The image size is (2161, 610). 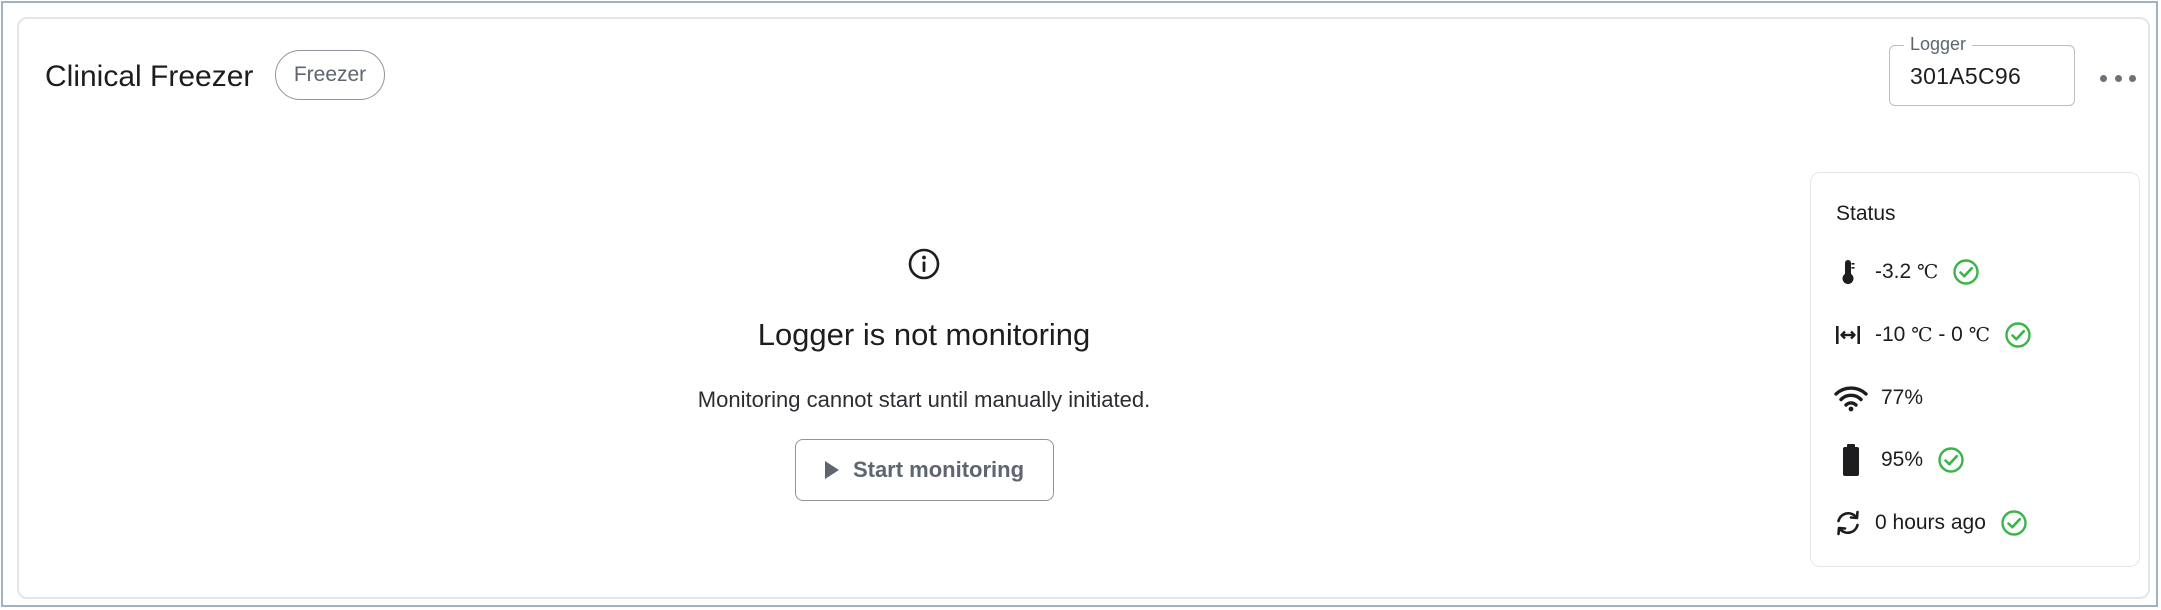 I want to click on status-battery-row: 95%, so click(x=1899, y=460).